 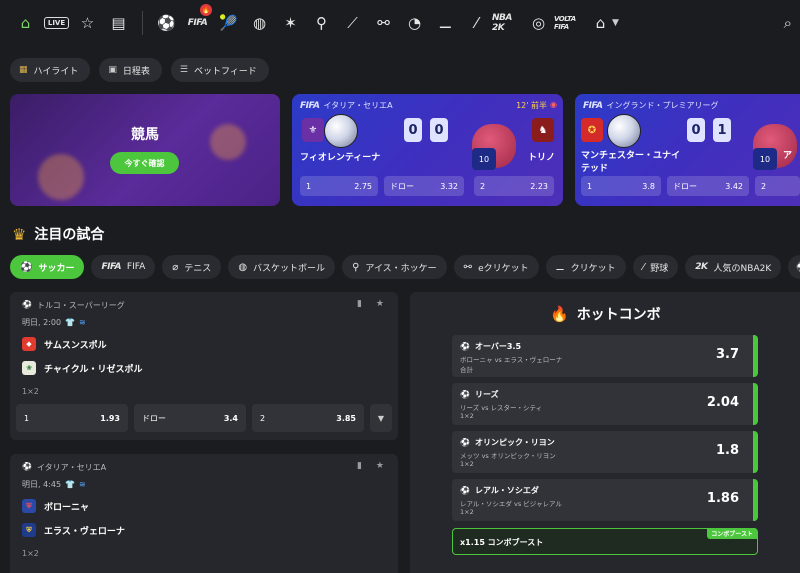 What do you see at coordinates (605, 452) in the screenshot?
I see `combo-selection: ⚽ オリンピック・リヨン メッツ vs オリンピック・リヨン 1×2 1.8` at bounding box center [605, 452].